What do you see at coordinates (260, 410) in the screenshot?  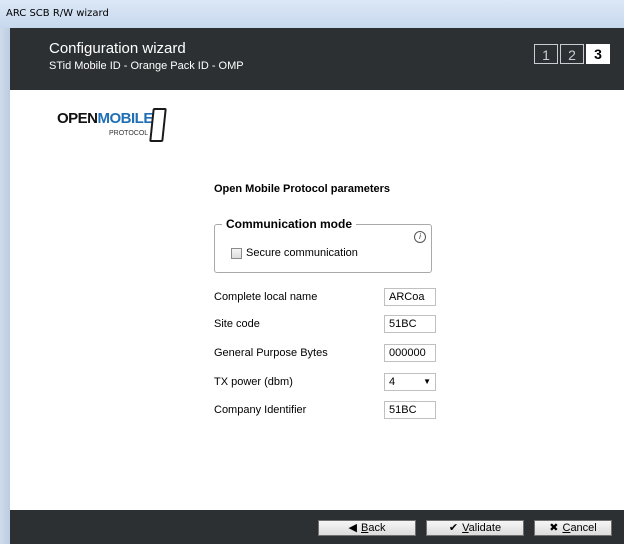 I see `company-id-label: Company Identifier` at bounding box center [260, 410].